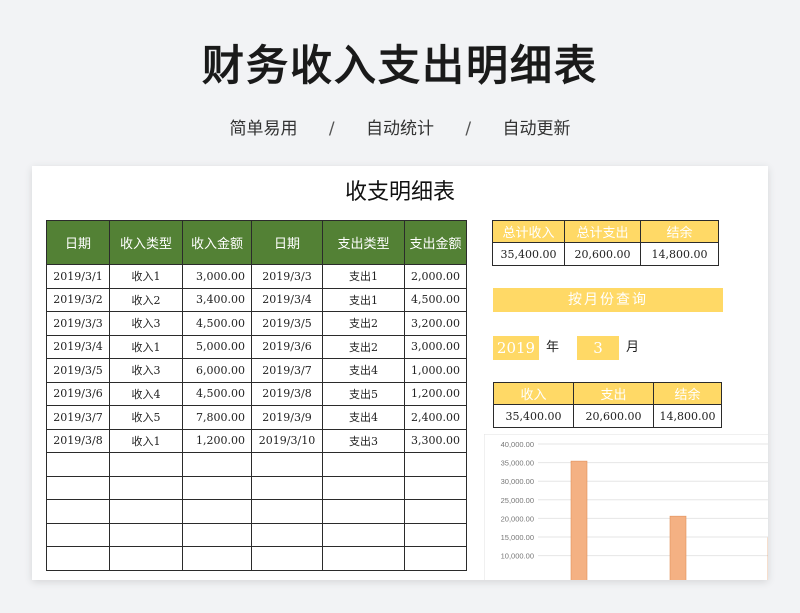 The height and width of the screenshot is (613, 800). What do you see at coordinates (679, 254) in the screenshot?
I see `summary-value-cell: 14,800.00` at bounding box center [679, 254].